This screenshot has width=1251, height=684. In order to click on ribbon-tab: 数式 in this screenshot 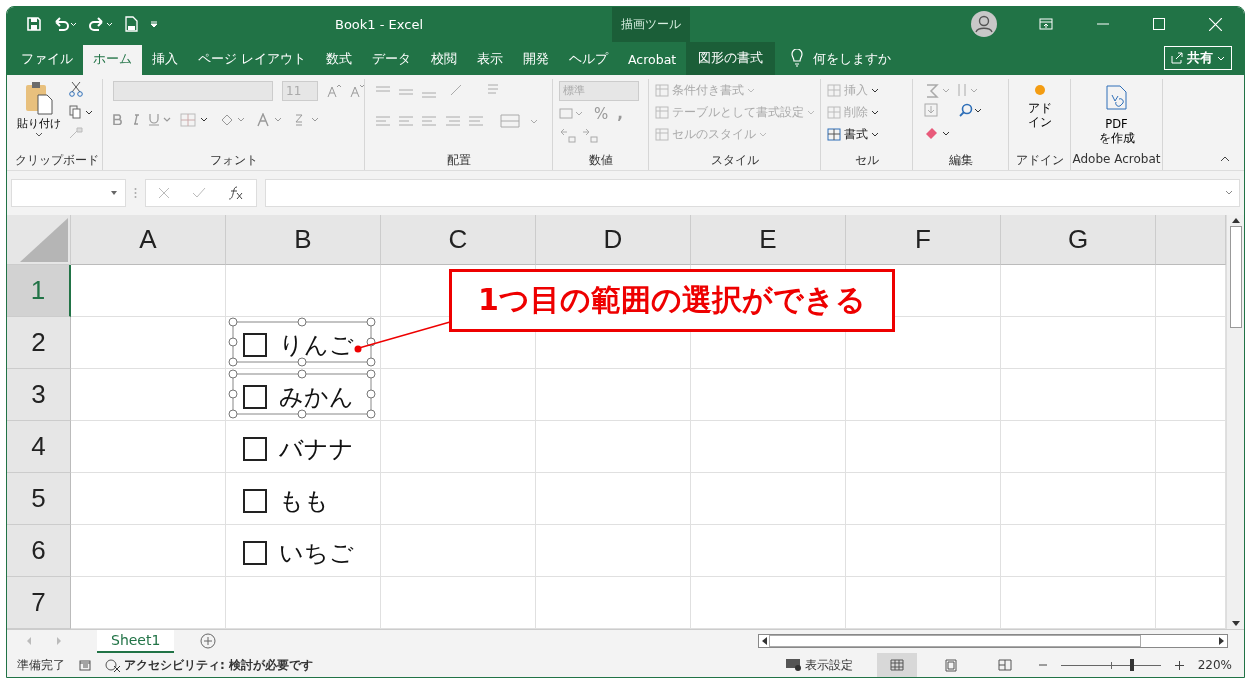, I will do `click(339, 59)`.